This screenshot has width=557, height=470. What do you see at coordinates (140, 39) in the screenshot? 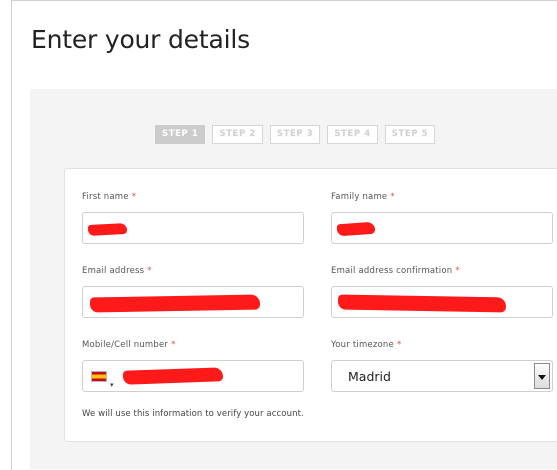
I see `page-title: Enter your details` at bounding box center [140, 39].